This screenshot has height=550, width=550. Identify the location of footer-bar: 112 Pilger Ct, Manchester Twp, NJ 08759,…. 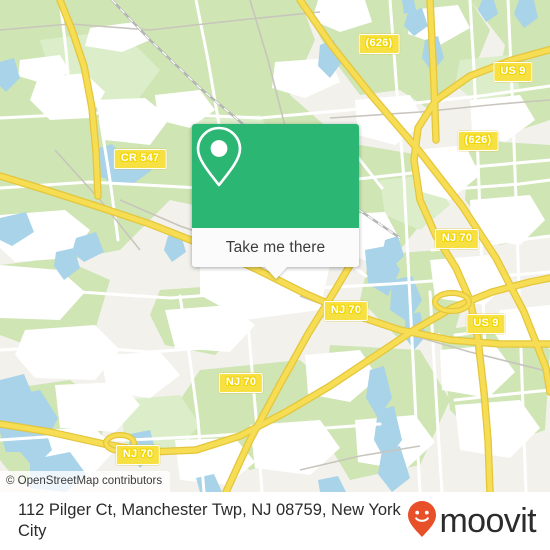
(275, 521).